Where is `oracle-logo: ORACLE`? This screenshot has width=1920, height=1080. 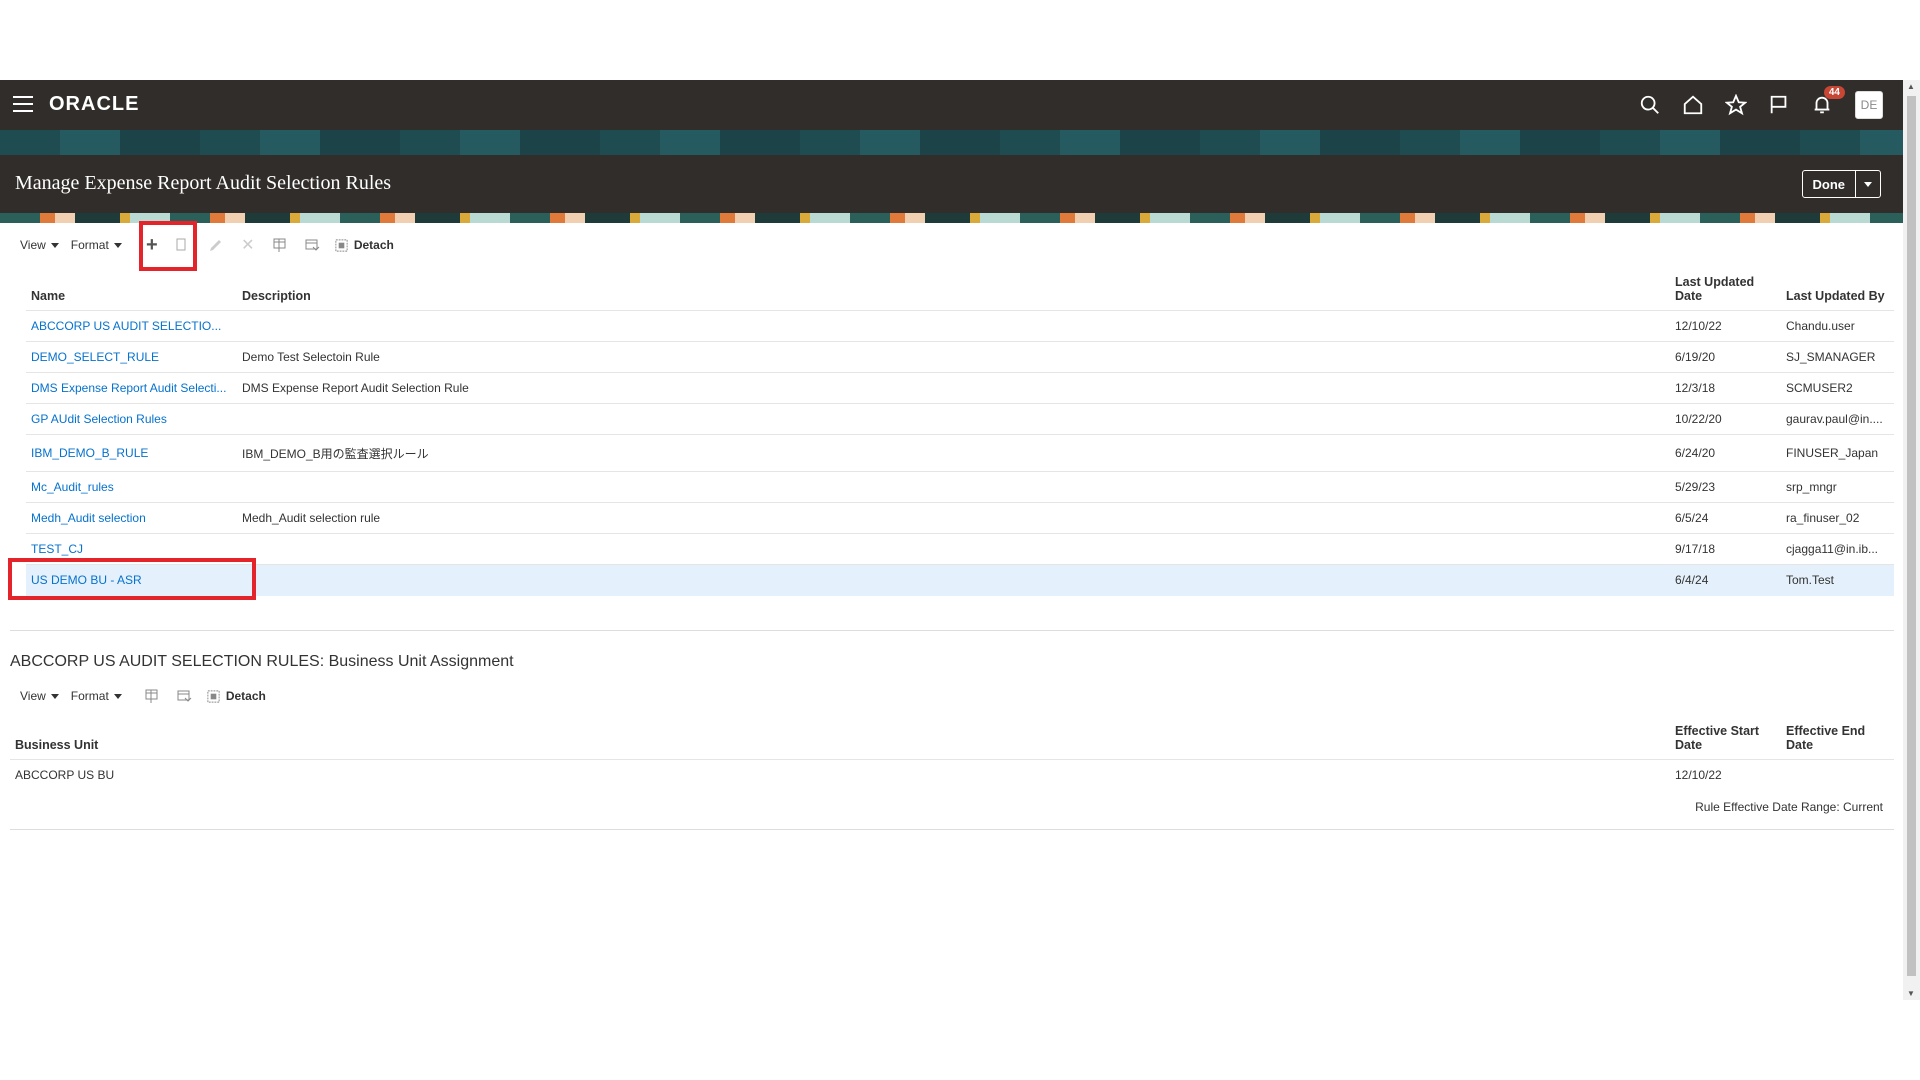 oracle-logo: ORACLE is located at coordinates (94, 104).